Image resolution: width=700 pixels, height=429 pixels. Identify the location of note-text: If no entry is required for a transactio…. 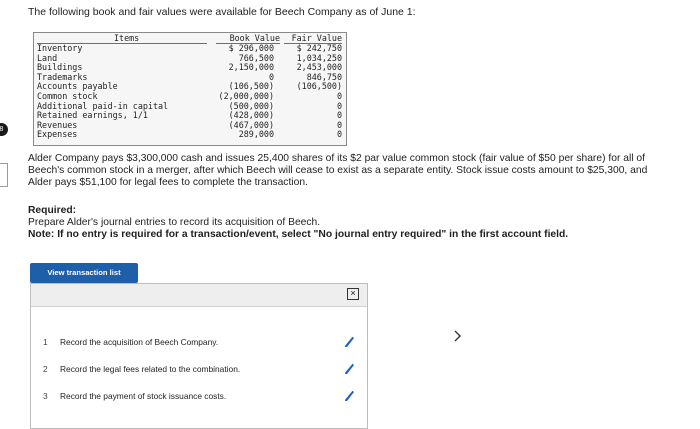
(313, 234).